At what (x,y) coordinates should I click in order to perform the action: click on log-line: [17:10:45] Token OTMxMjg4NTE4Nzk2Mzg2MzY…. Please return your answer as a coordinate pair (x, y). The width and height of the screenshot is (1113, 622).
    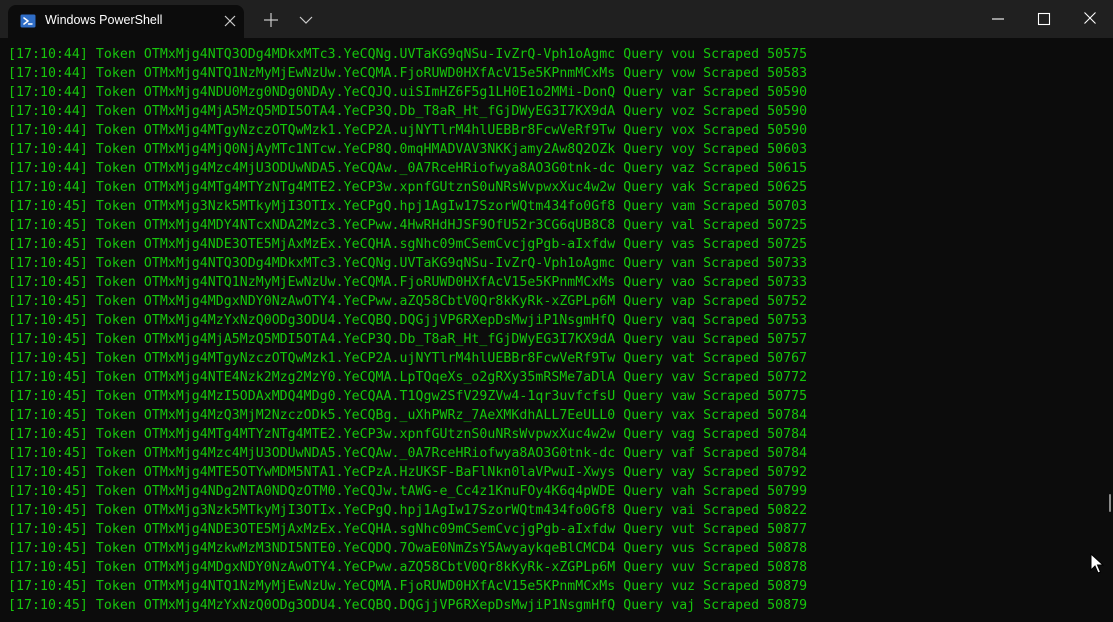
    Looking at the image, I should click on (407, 377).